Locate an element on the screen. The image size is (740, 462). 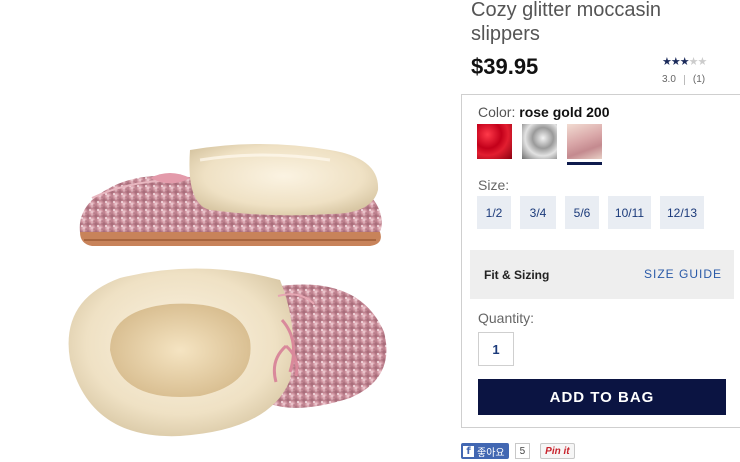
rating-widget: ★★★★★ 3.0 (1) is located at coordinates (697, 70).